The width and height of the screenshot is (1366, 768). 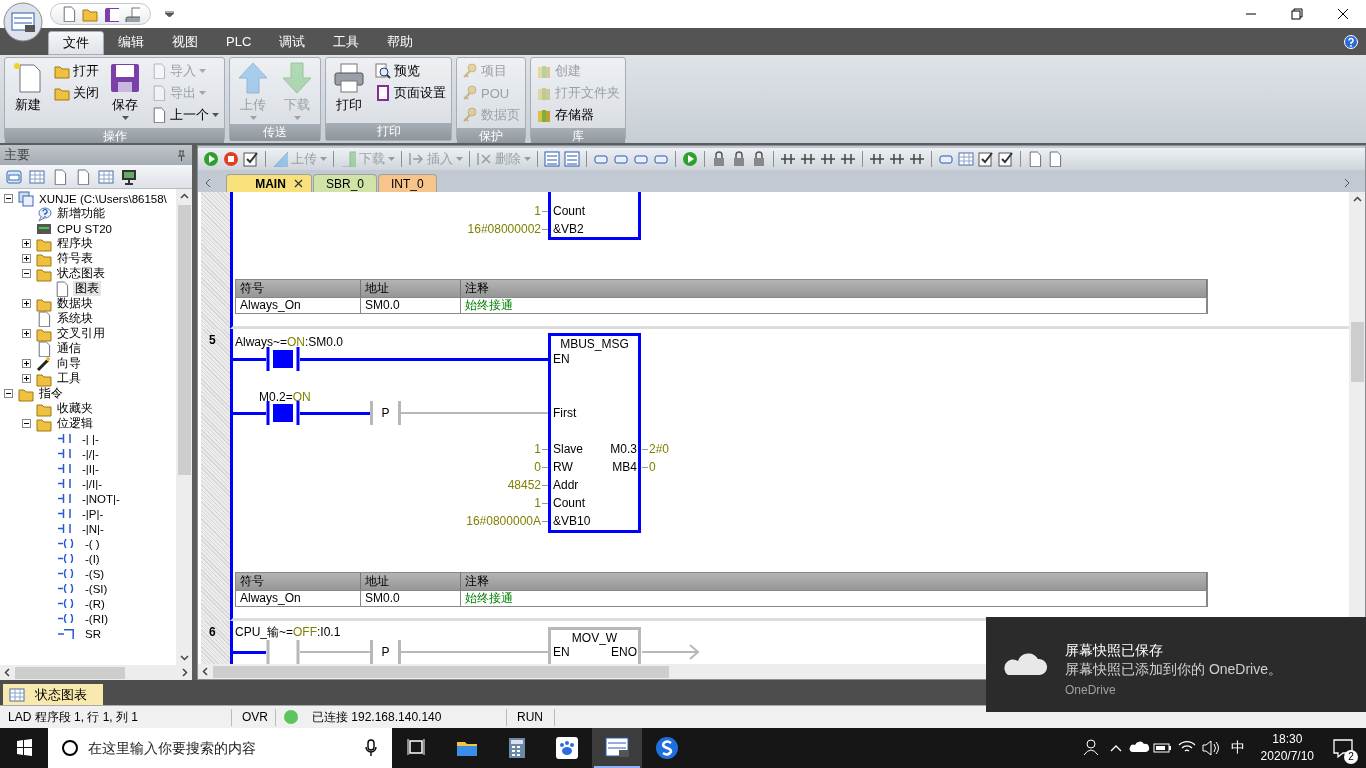 I want to click on ribbon-button: 打印, so click(x=349, y=90).